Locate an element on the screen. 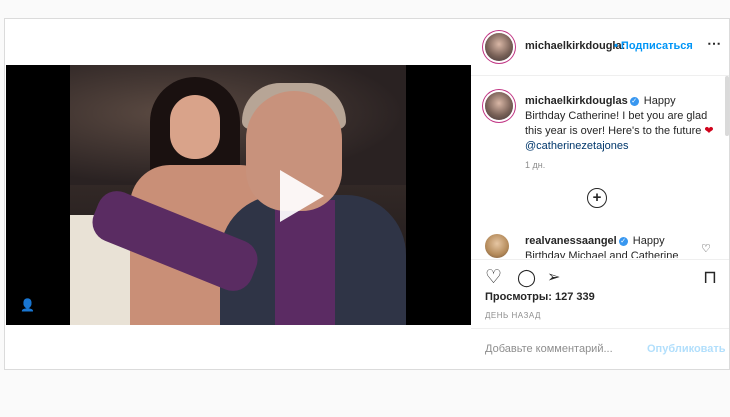  add-comment-section: Добавьте комментарий... Опубликовать is located at coordinates (600, 348).